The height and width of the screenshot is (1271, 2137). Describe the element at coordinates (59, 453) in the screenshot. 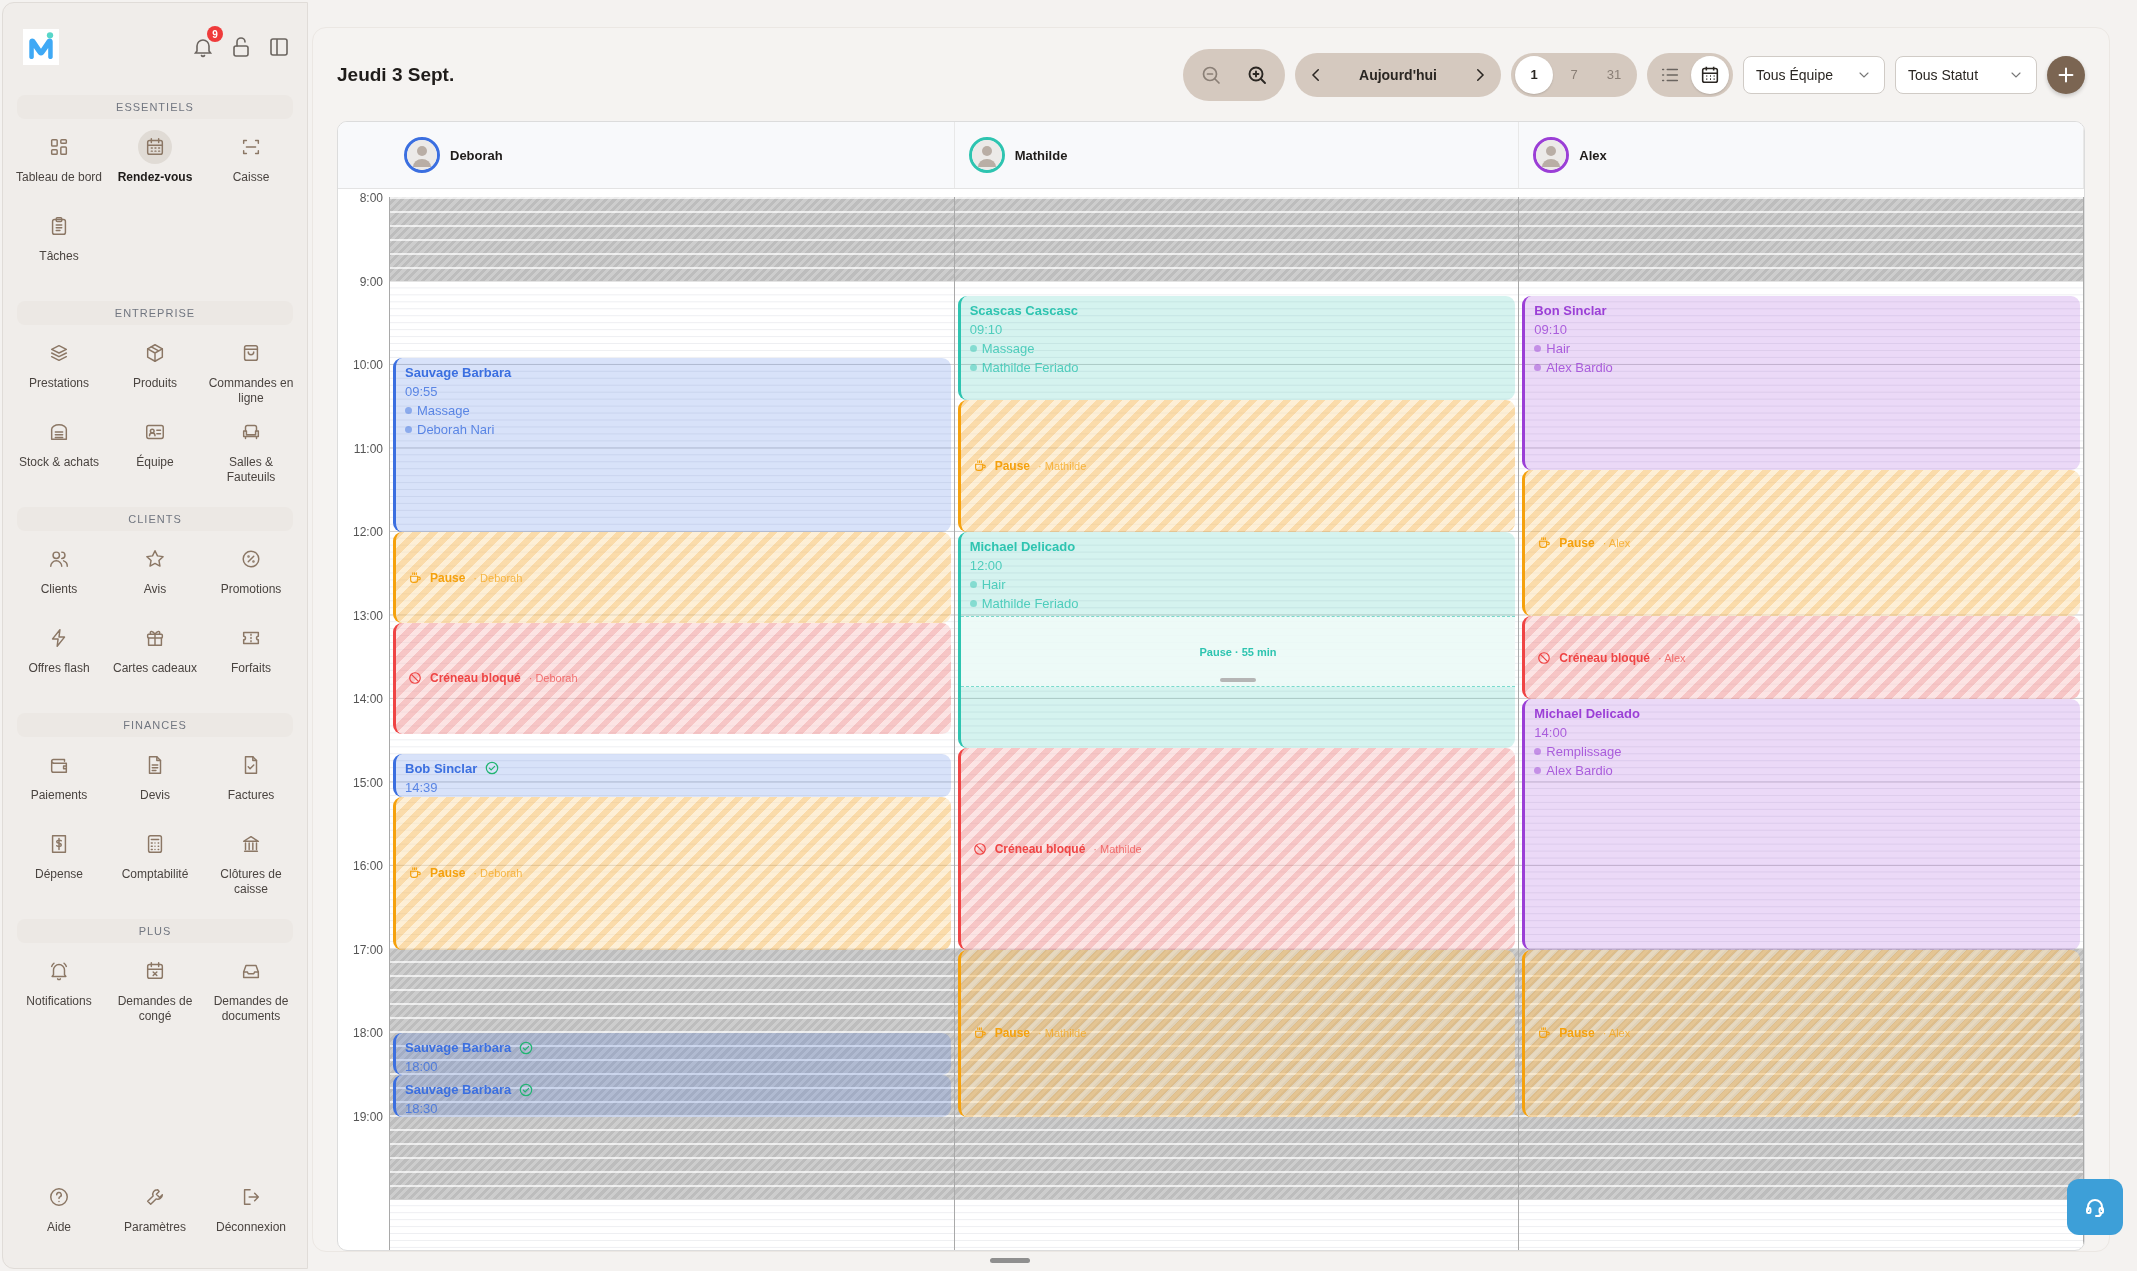

I see `nav-item: Stock & achats` at that location.